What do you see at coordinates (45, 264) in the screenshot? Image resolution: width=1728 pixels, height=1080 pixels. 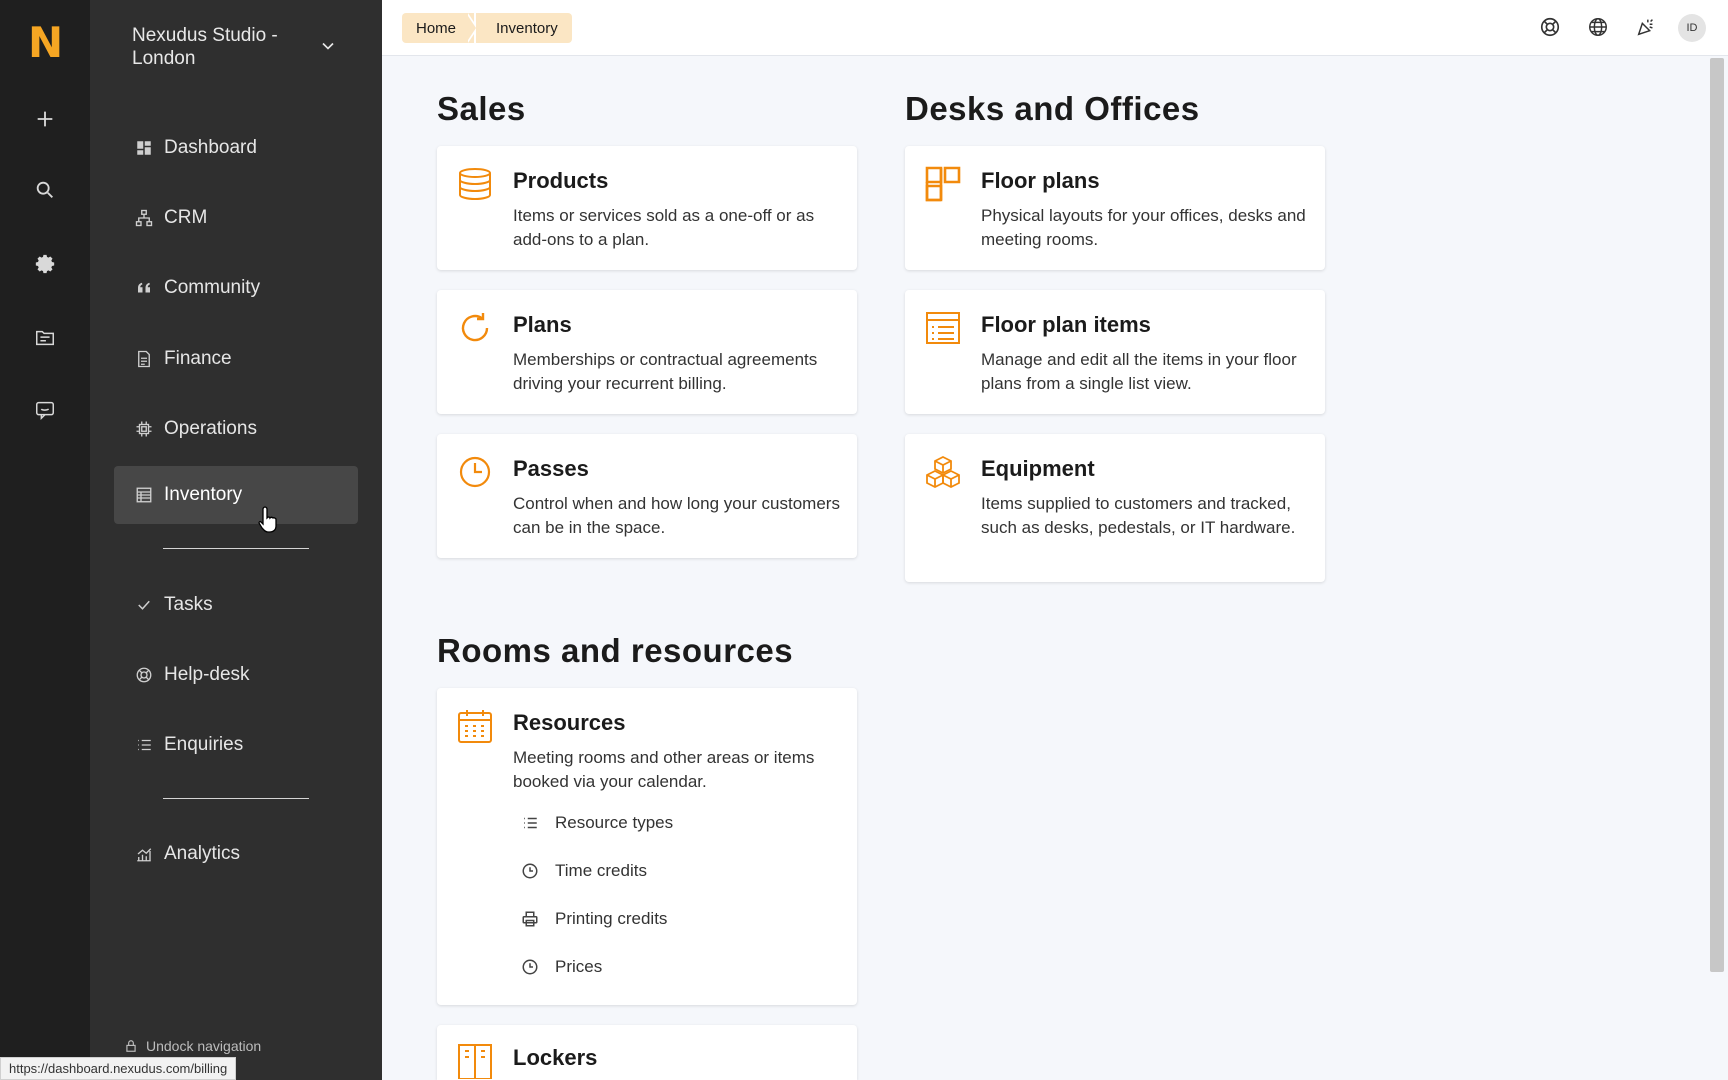 I see `gear-icon` at bounding box center [45, 264].